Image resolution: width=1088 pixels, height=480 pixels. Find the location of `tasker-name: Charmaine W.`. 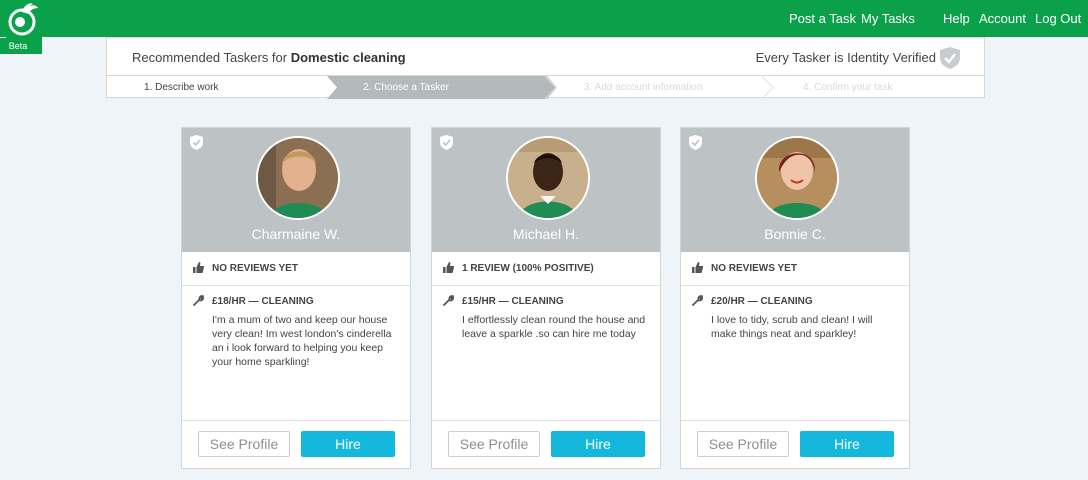

tasker-name: Charmaine W. is located at coordinates (296, 234).